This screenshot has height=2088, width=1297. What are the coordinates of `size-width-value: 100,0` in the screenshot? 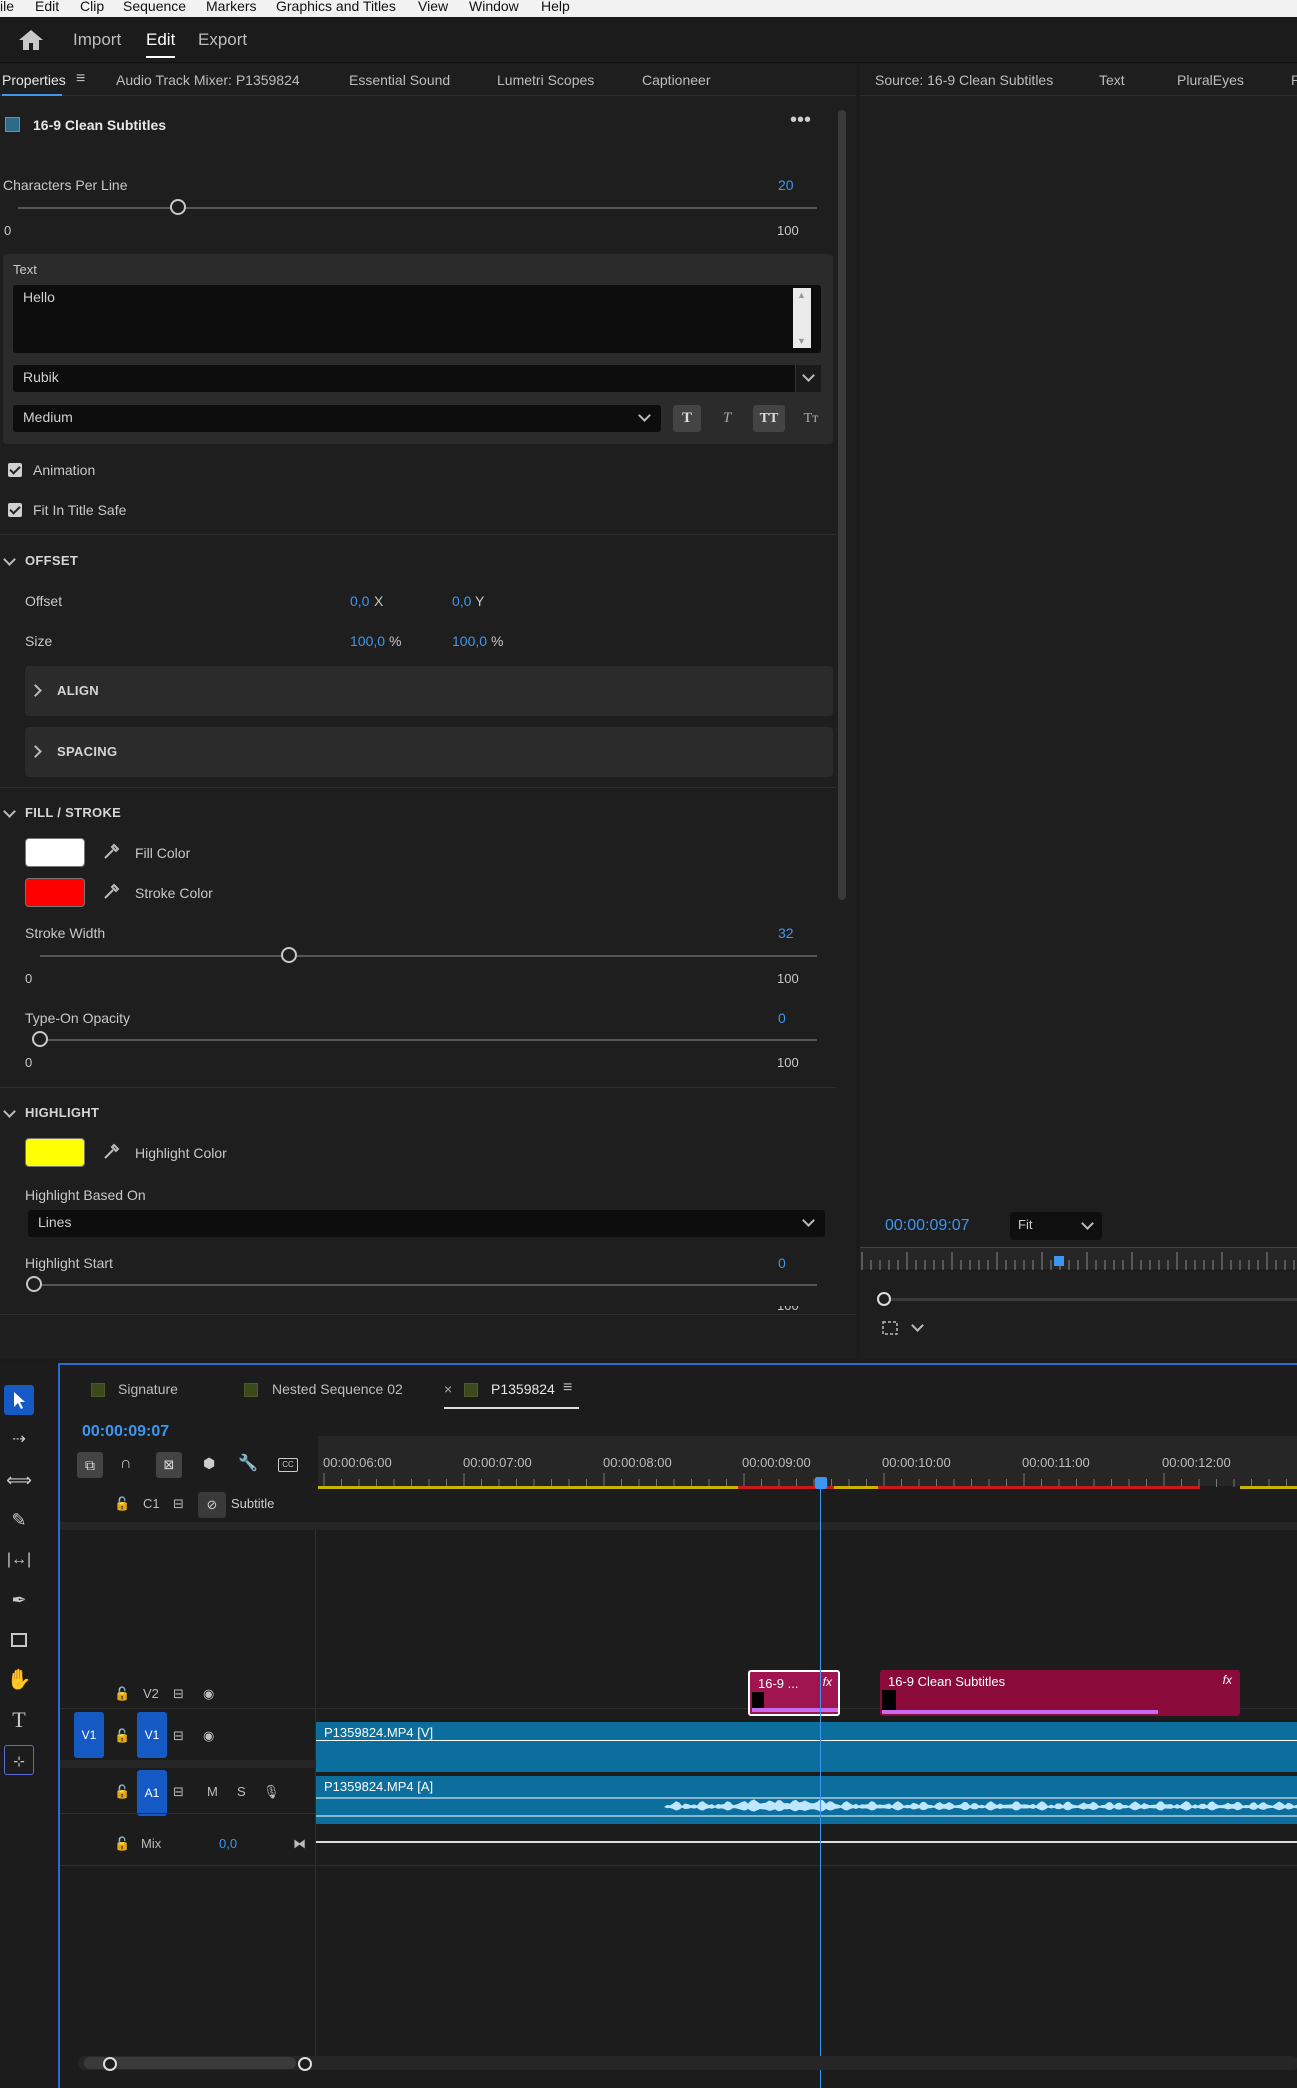 It's located at (367, 641).